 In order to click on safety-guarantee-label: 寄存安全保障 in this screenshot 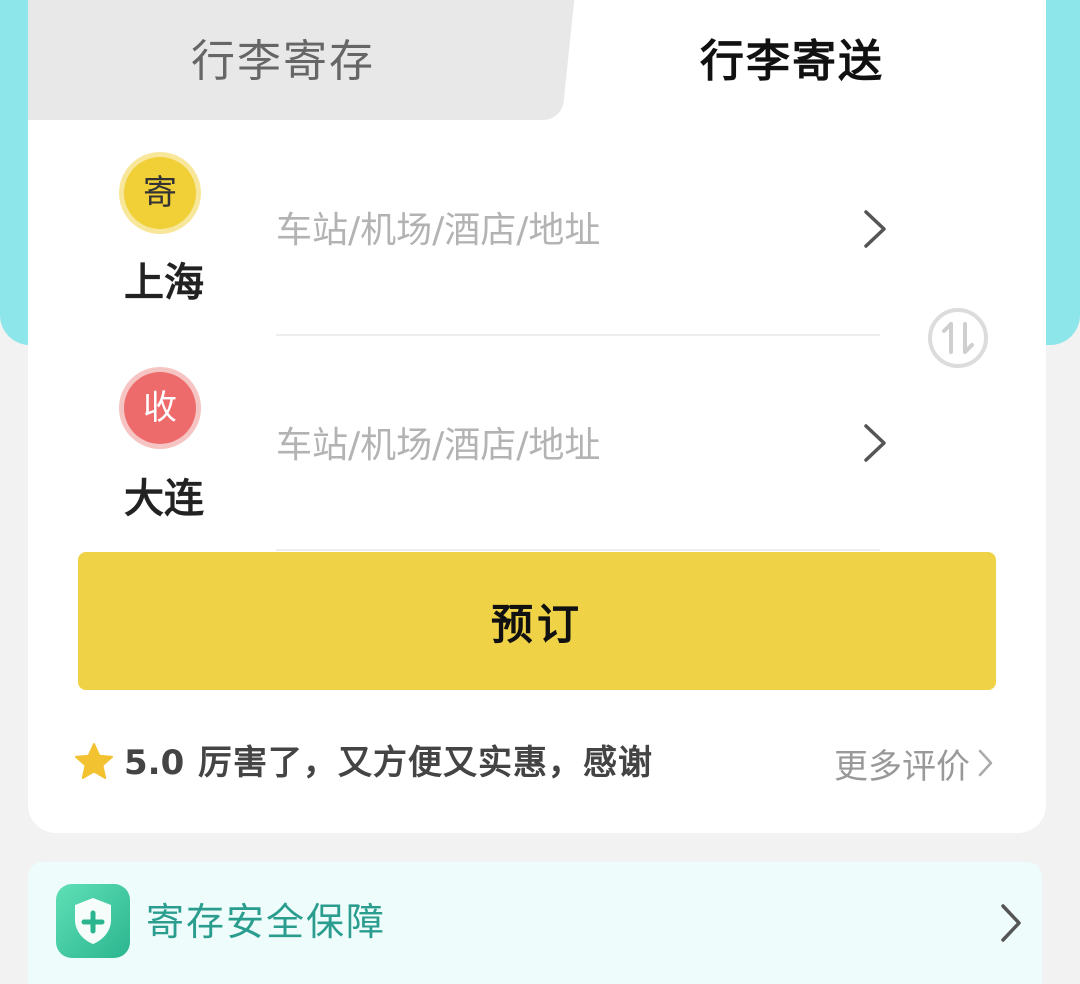, I will do `click(266, 922)`.